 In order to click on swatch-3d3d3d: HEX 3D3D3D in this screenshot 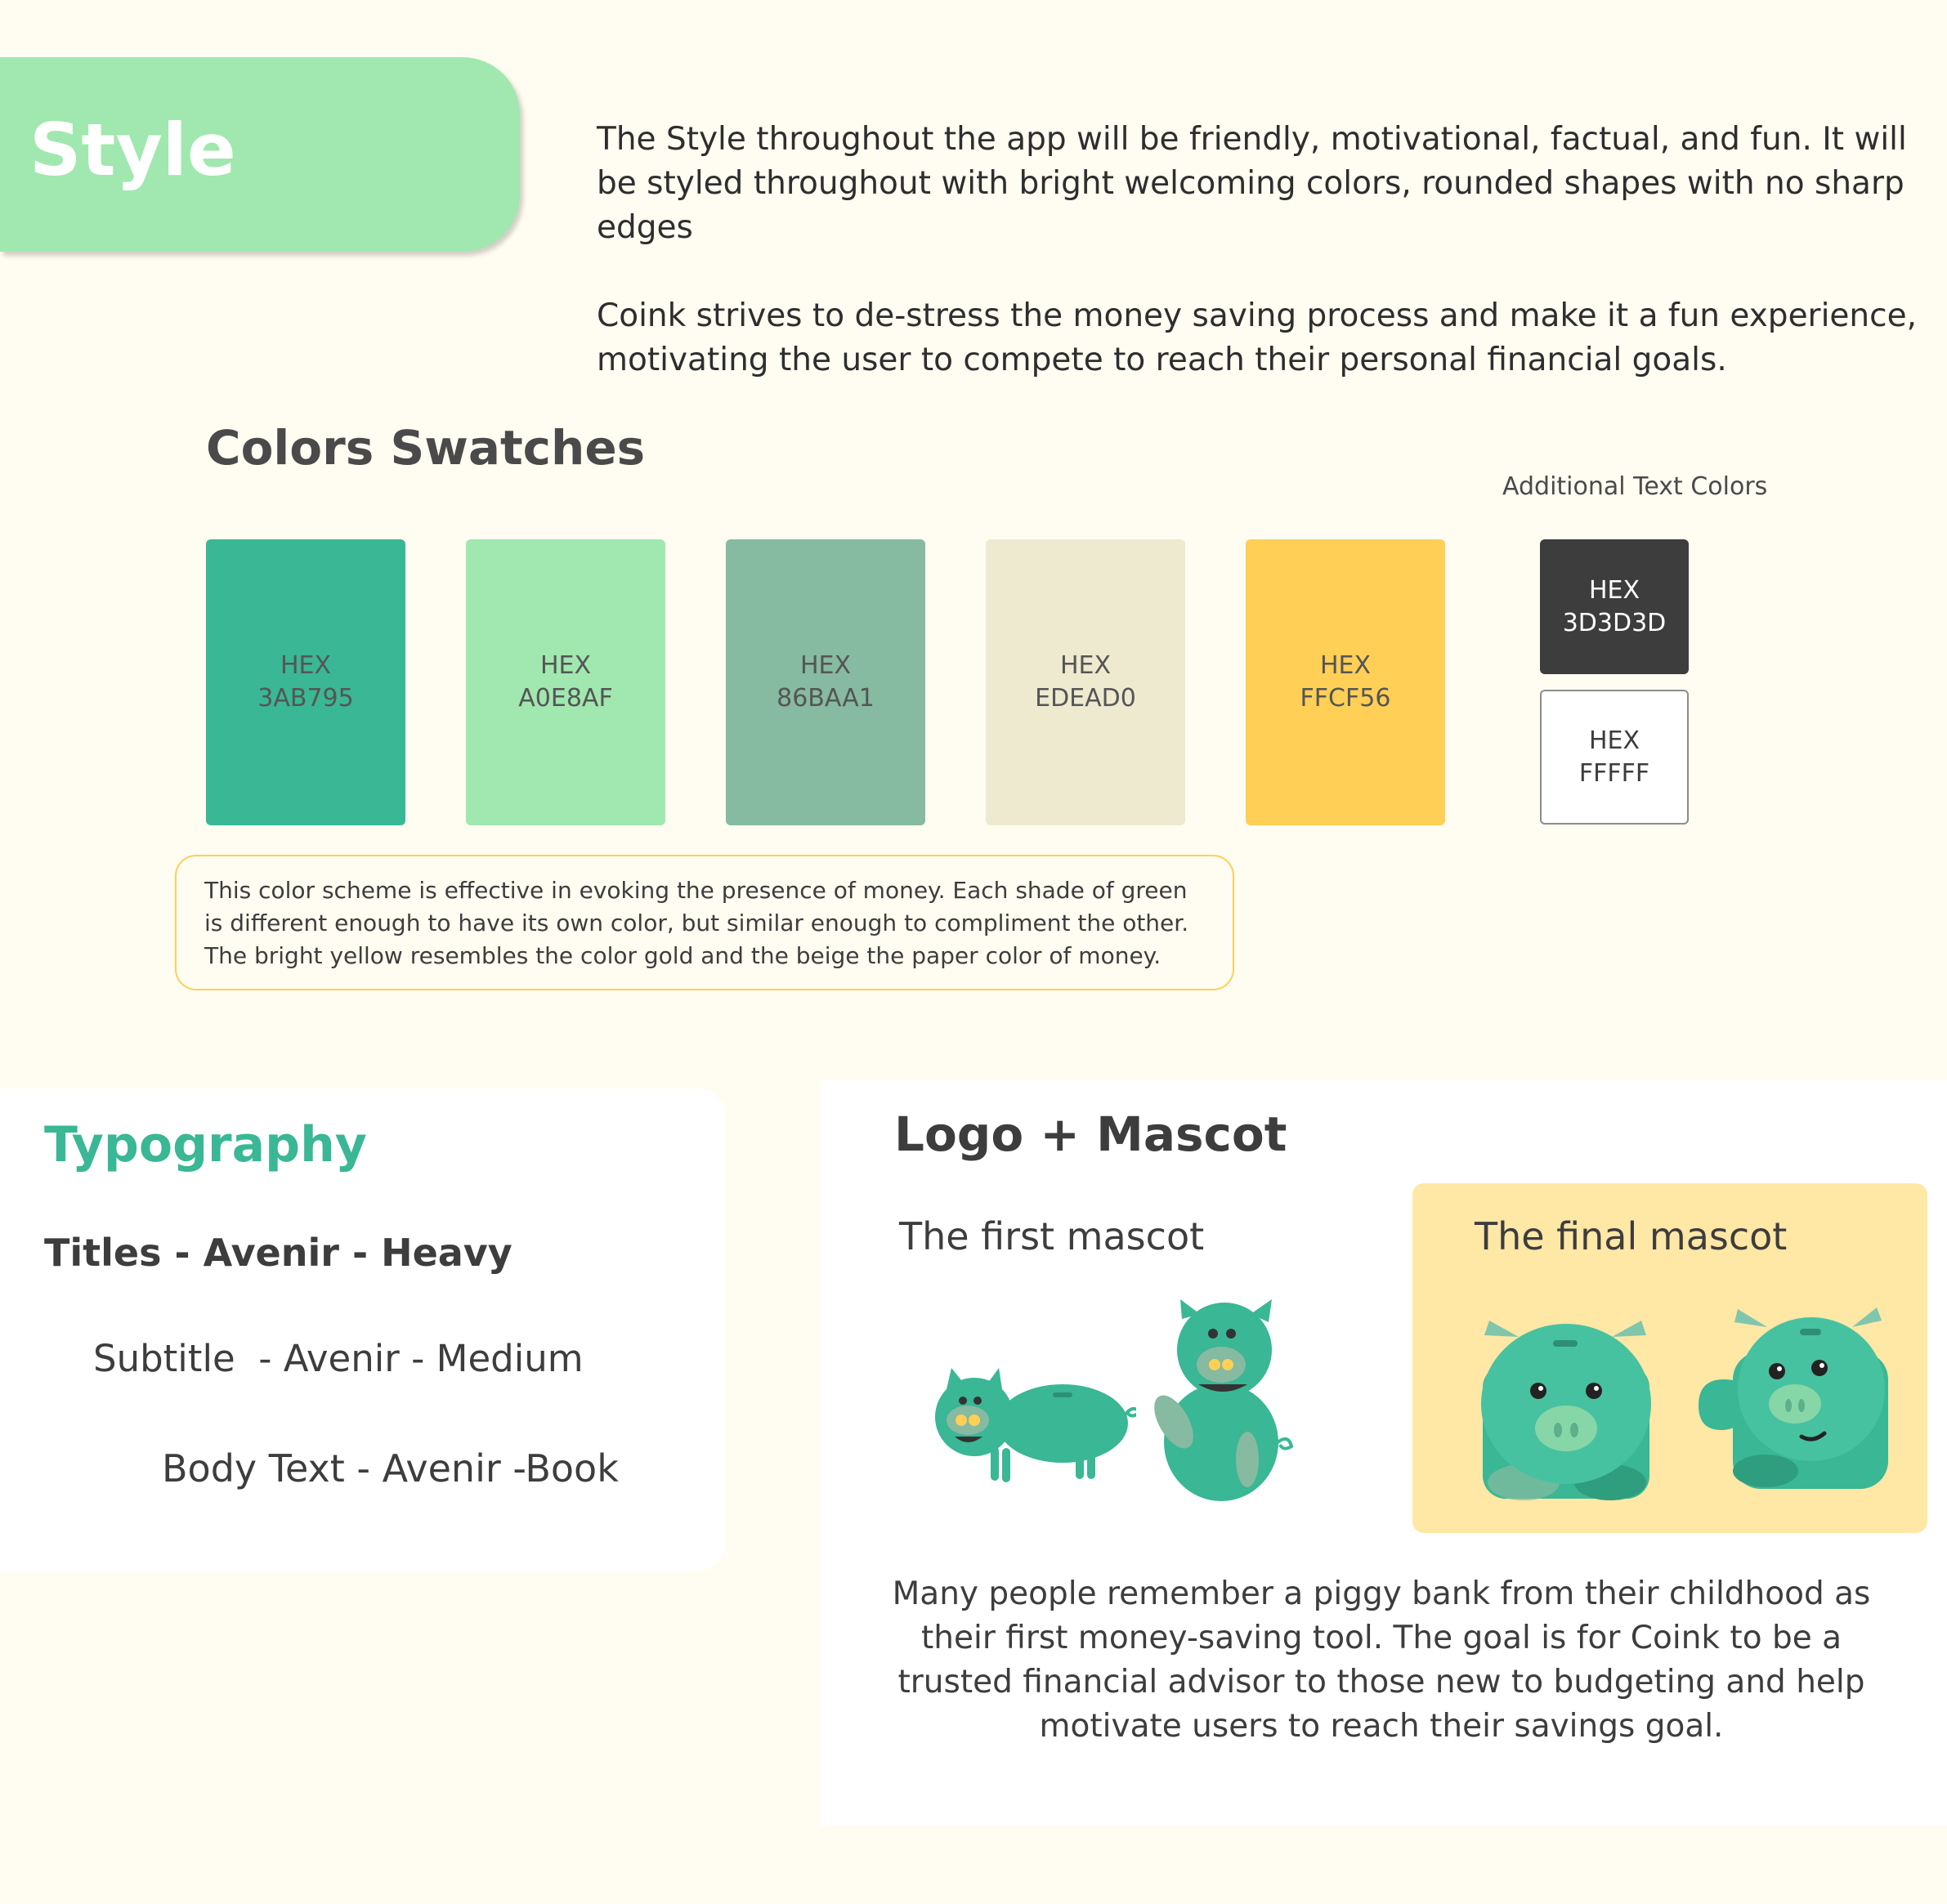, I will do `click(1614, 606)`.